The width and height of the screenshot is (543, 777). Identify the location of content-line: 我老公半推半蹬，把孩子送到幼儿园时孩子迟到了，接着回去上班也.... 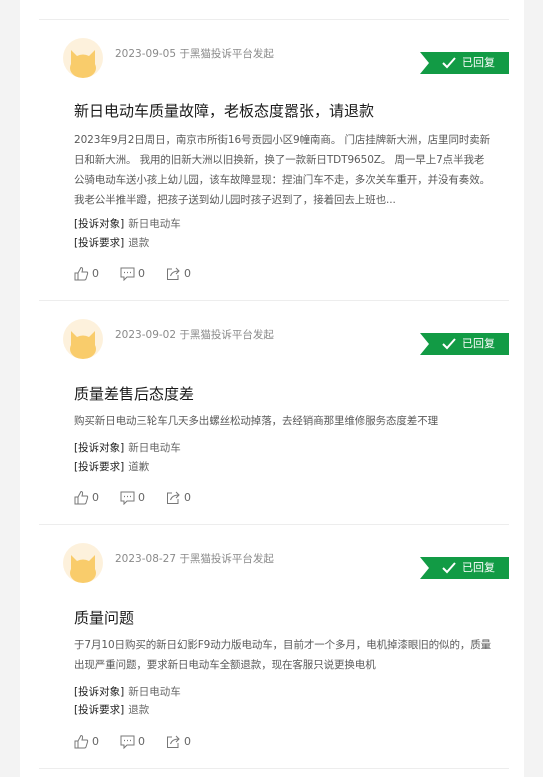
(235, 200).